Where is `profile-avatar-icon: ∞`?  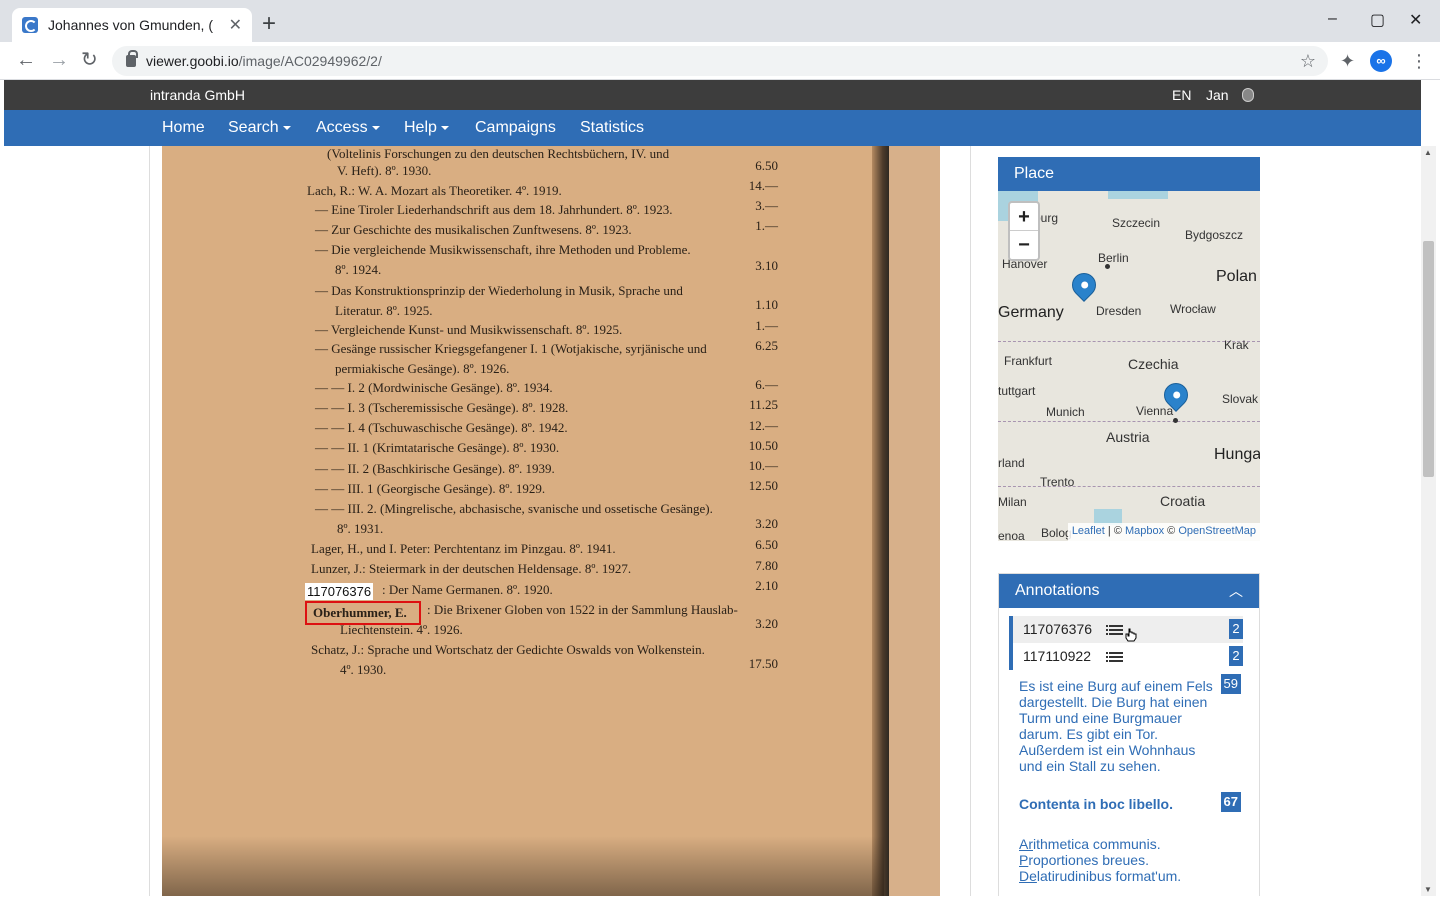 profile-avatar-icon: ∞ is located at coordinates (1381, 61).